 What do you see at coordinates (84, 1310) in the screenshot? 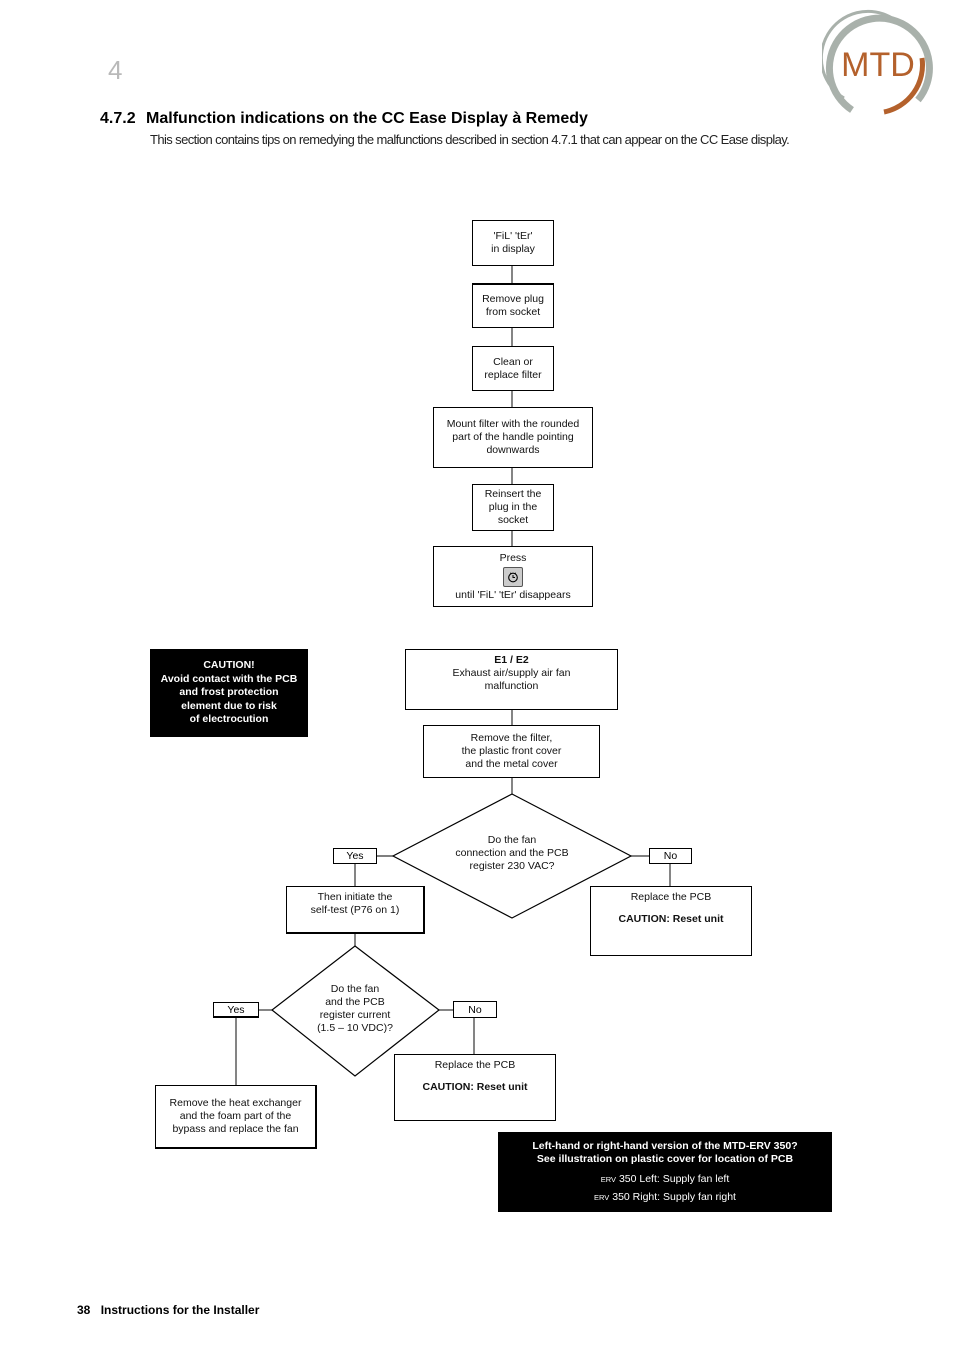
I see `page-number: 38` at bounding box center [84, 1310].